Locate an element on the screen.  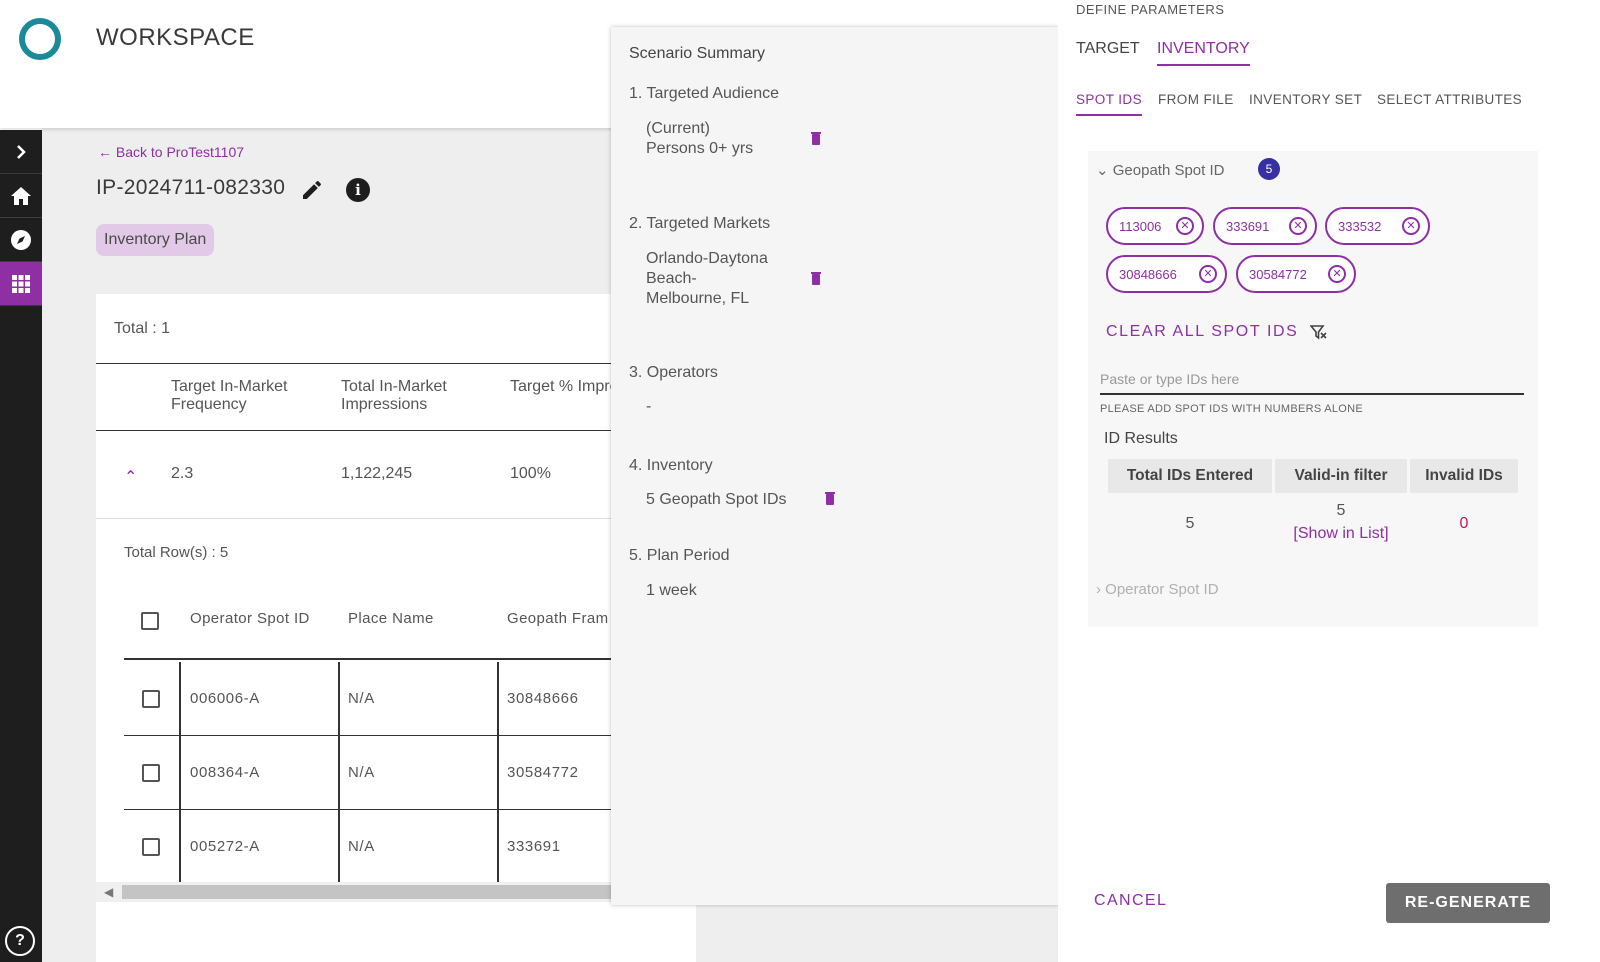
pencil-icon is located at coordinates (312, 190).